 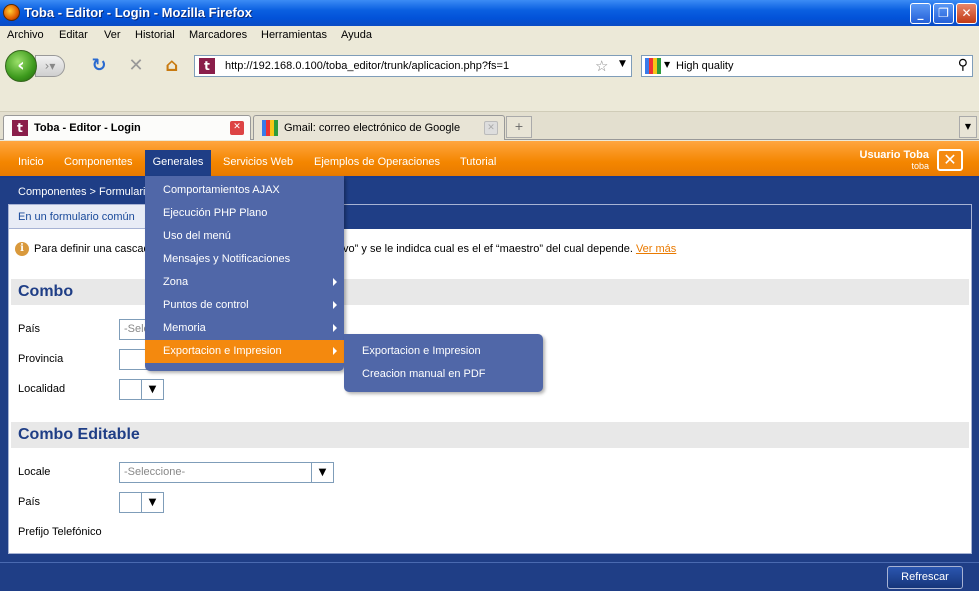 I want to click on minimize-button: _, so click(x=920, y=13).